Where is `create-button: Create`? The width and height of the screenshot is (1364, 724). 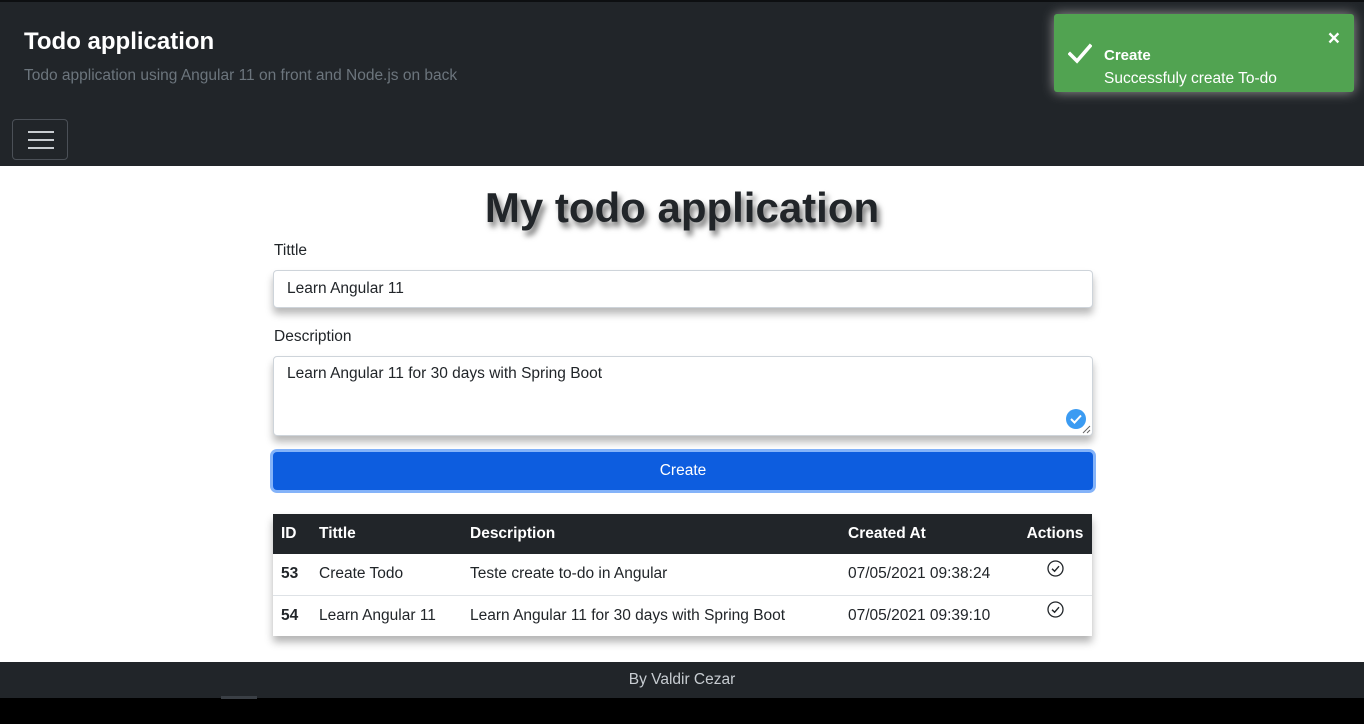 create-button: Create is located at coordinates (683, 471).